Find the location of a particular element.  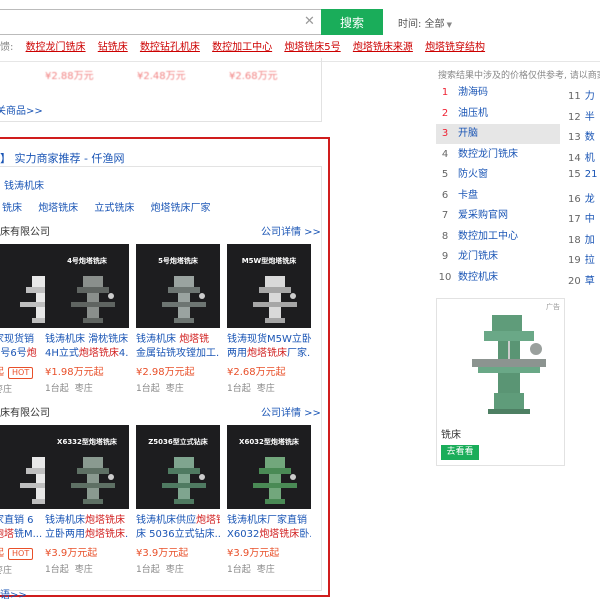

ad-card: 广告 铣床 去看看 is located at coordinates (500, 382).